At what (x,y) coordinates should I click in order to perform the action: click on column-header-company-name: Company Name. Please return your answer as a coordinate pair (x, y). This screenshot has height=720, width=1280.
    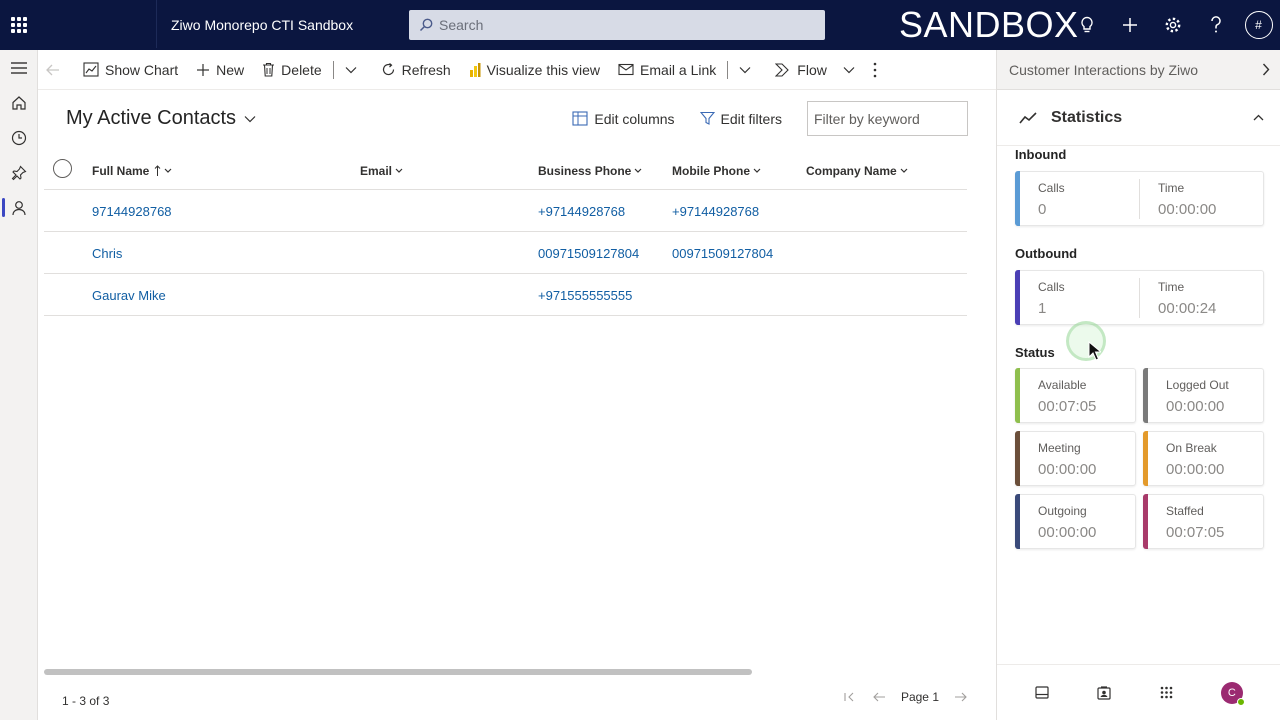
    Looking at the image, I should click on (857, 171).